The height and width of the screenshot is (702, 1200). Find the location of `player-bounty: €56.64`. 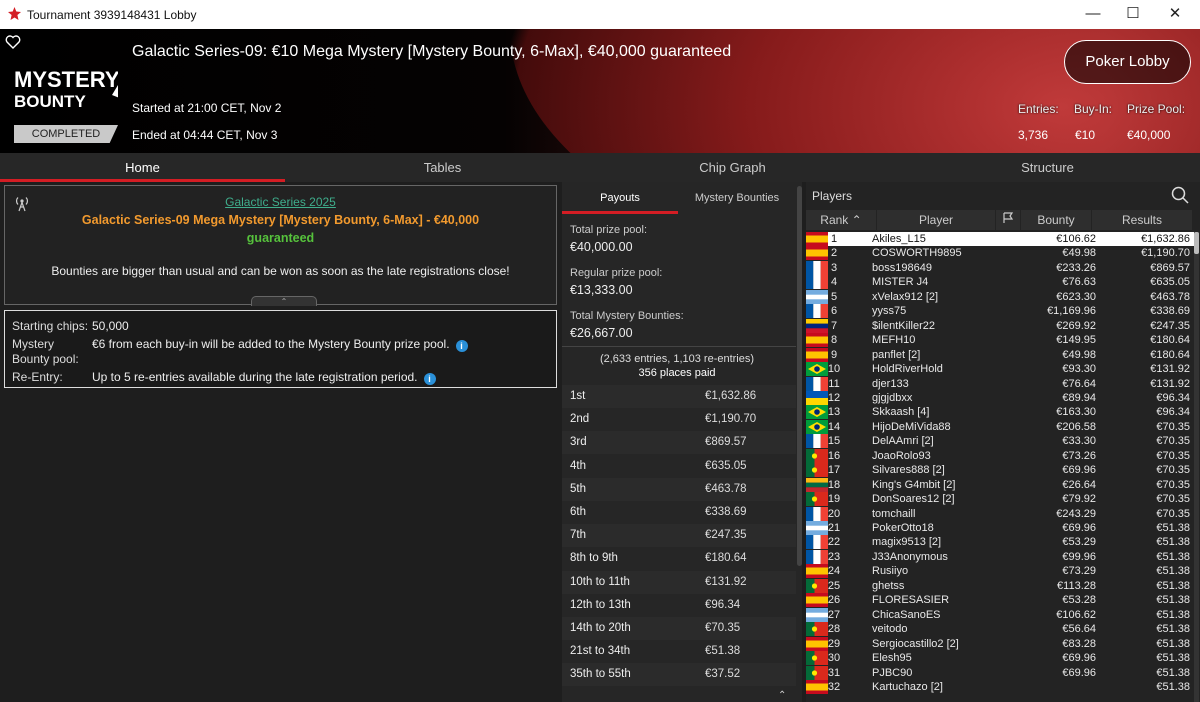

player-bounty: €56.64 is located at coordinates (1079, 629).